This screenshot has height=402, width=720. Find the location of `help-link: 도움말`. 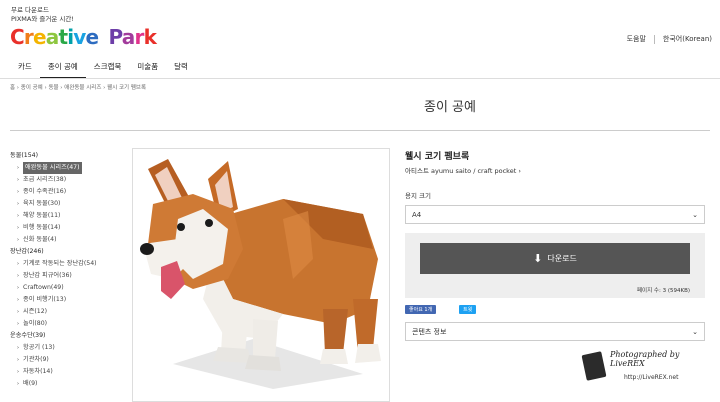

help-link: 도움말 is located at coordinates (636, 39).